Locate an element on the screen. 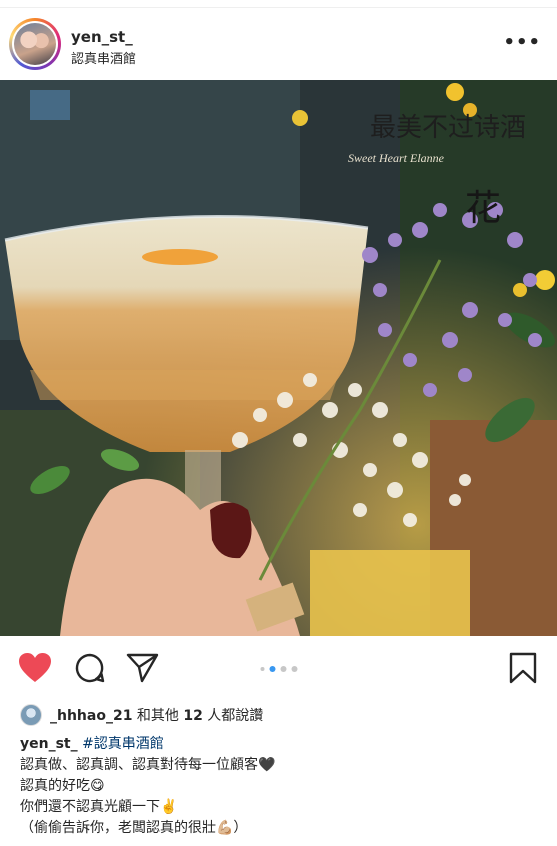  status-strip is located at coordinates (278, 4).